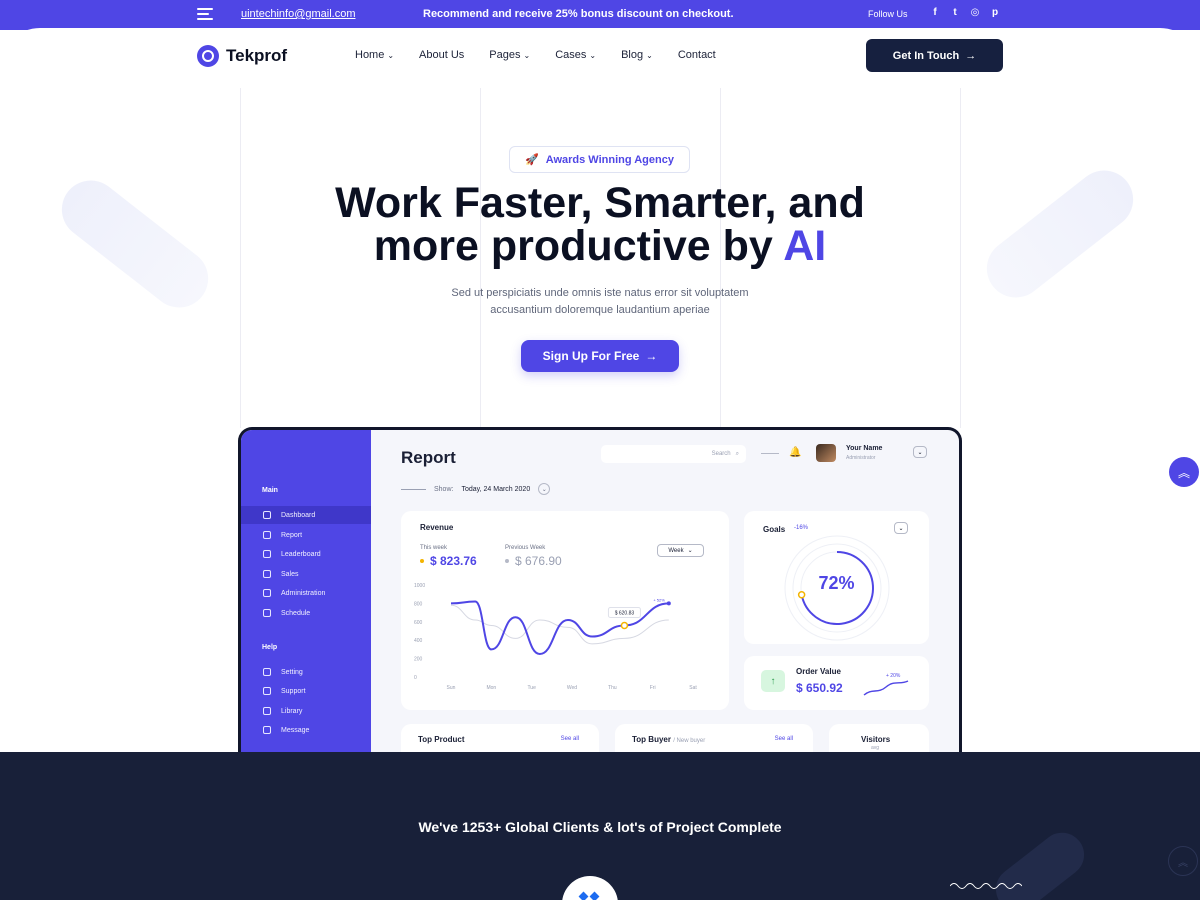 The width and height of the screenshot is (1200, 900). I want to click on date-filter: Show: Today, 24 March 2020 ⌄, so click(476, 489).